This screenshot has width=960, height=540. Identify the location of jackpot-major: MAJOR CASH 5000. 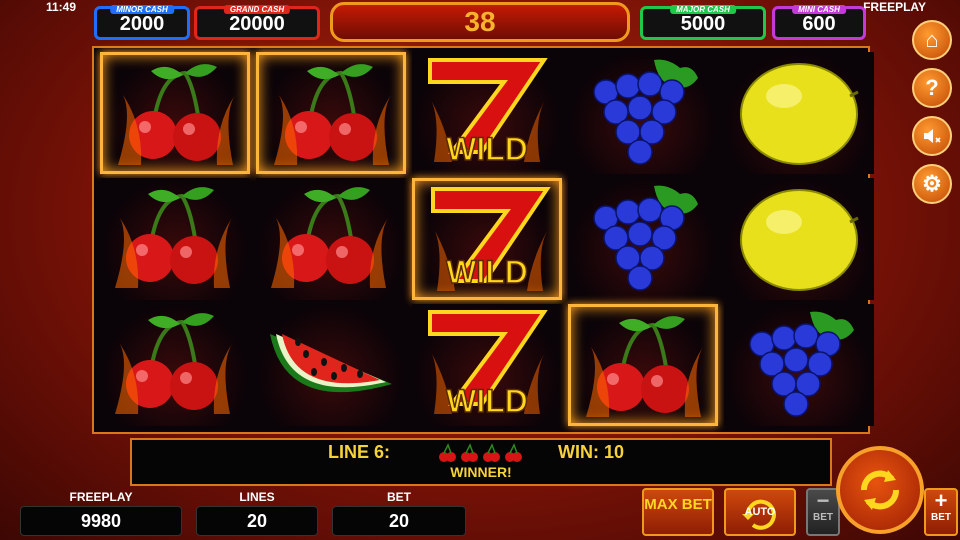
(703, 22).